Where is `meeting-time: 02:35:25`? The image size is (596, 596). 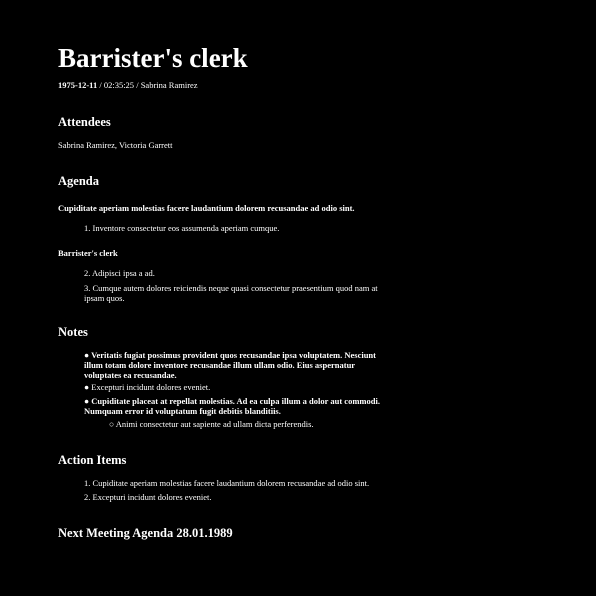 meeting-time: 02:35:25 is located at coordinates (119, 85).